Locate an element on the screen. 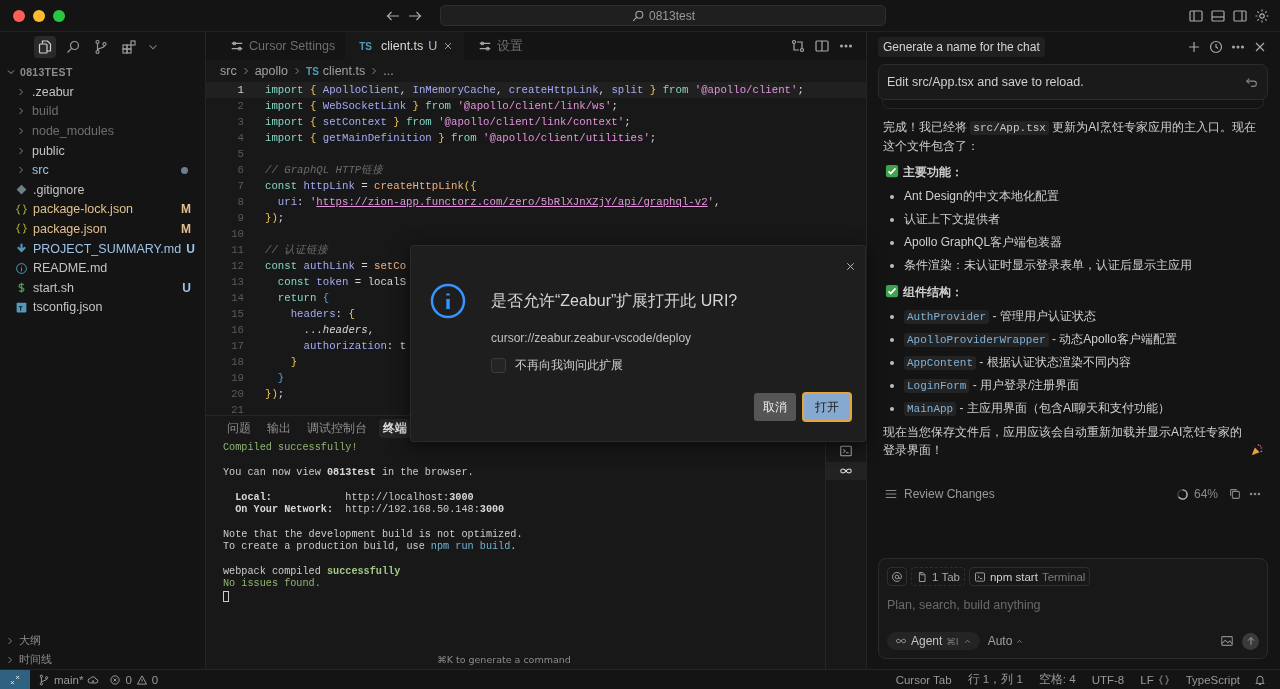 Image resolution: width=1280 pixels, height=689 pixels. editor-tab: TS client.ts U is located at coordinates (405, 46).